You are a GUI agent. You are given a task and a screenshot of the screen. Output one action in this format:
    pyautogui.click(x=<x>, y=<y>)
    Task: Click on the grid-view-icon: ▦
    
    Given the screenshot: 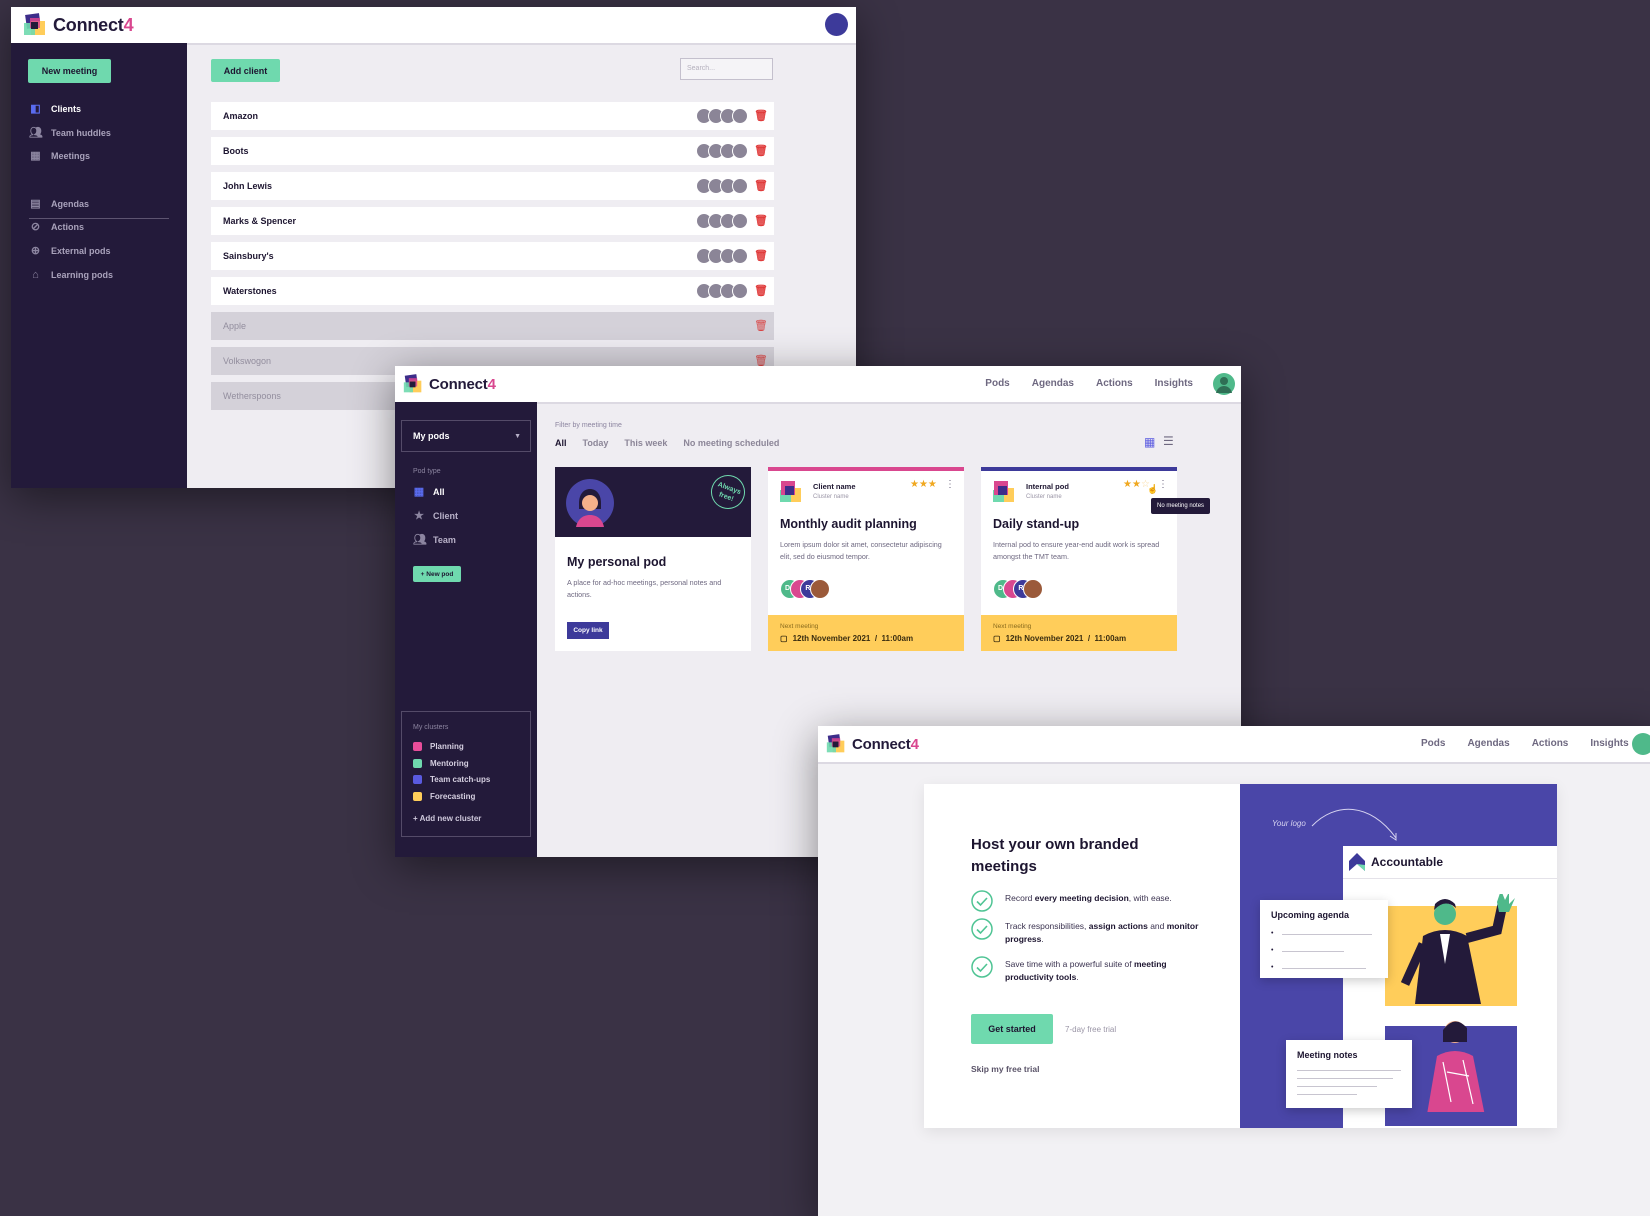 What is the action you would take?
    pyautogui.click(x=1149, y=442)
    